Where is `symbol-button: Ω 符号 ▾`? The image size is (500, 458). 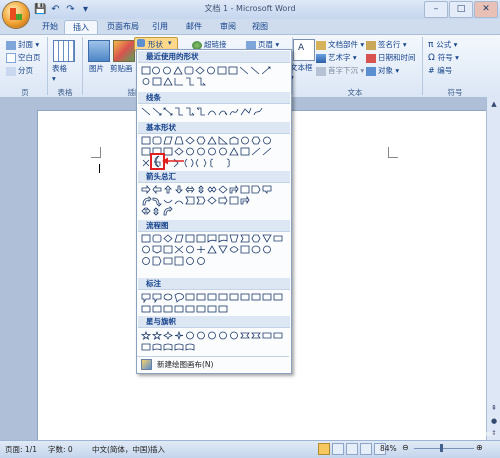 symbol-button: Ω 符号 ▾ is located at coordinates (443, 57).